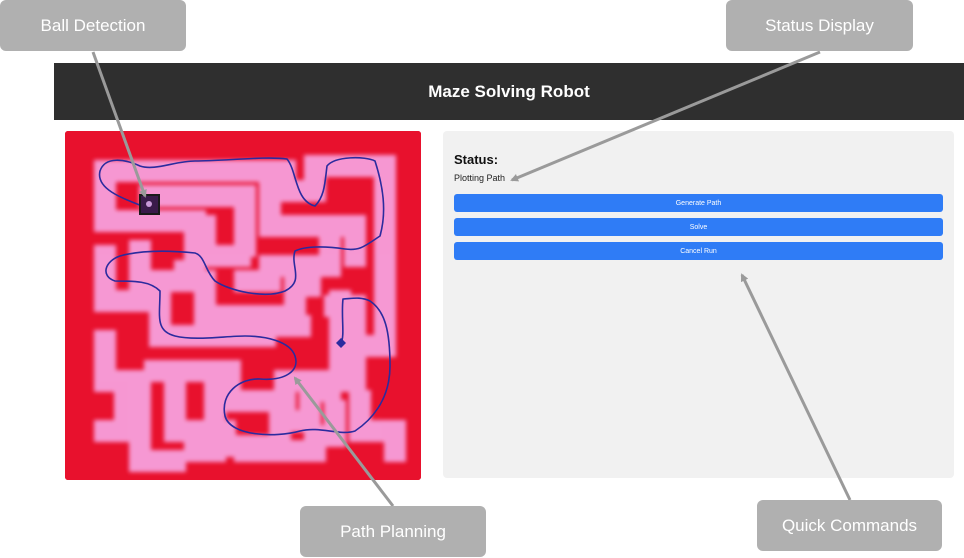  Describe the element at coordinates (476, 159) in the screenshot. I see `status-label: Status:` at that location.